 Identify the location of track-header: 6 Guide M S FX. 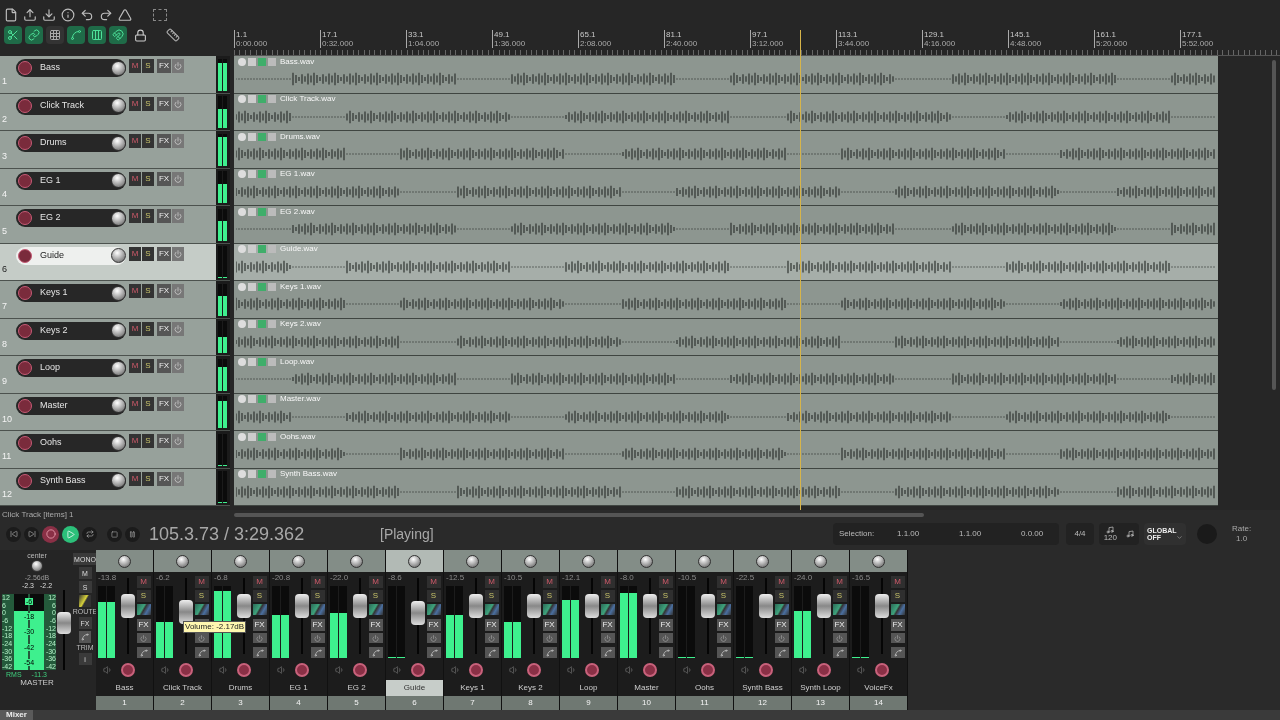
(115, 262).